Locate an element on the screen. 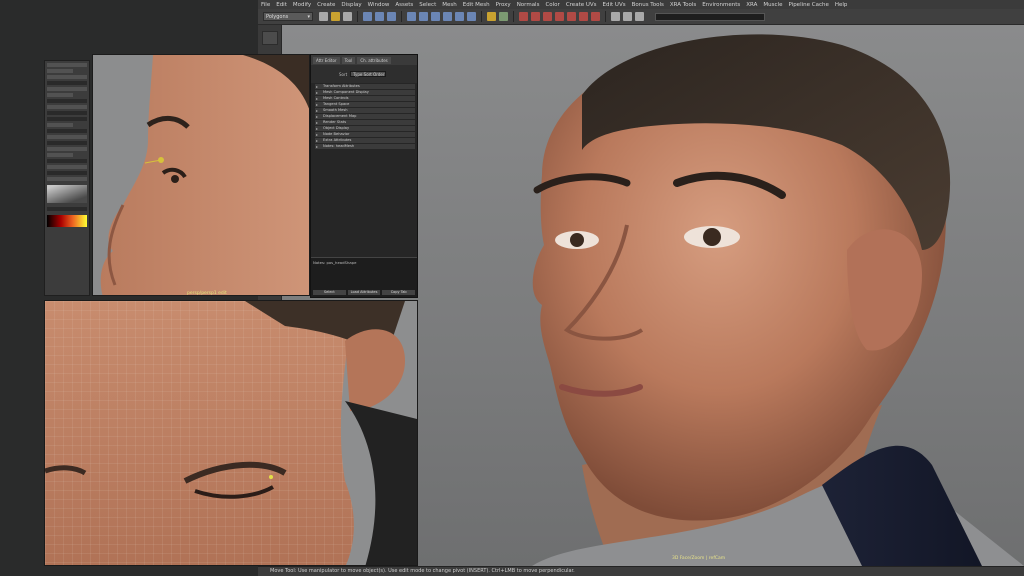 This screenshot has height=576, width=1024. menu-display: Display is located at coordinates (351, 5).